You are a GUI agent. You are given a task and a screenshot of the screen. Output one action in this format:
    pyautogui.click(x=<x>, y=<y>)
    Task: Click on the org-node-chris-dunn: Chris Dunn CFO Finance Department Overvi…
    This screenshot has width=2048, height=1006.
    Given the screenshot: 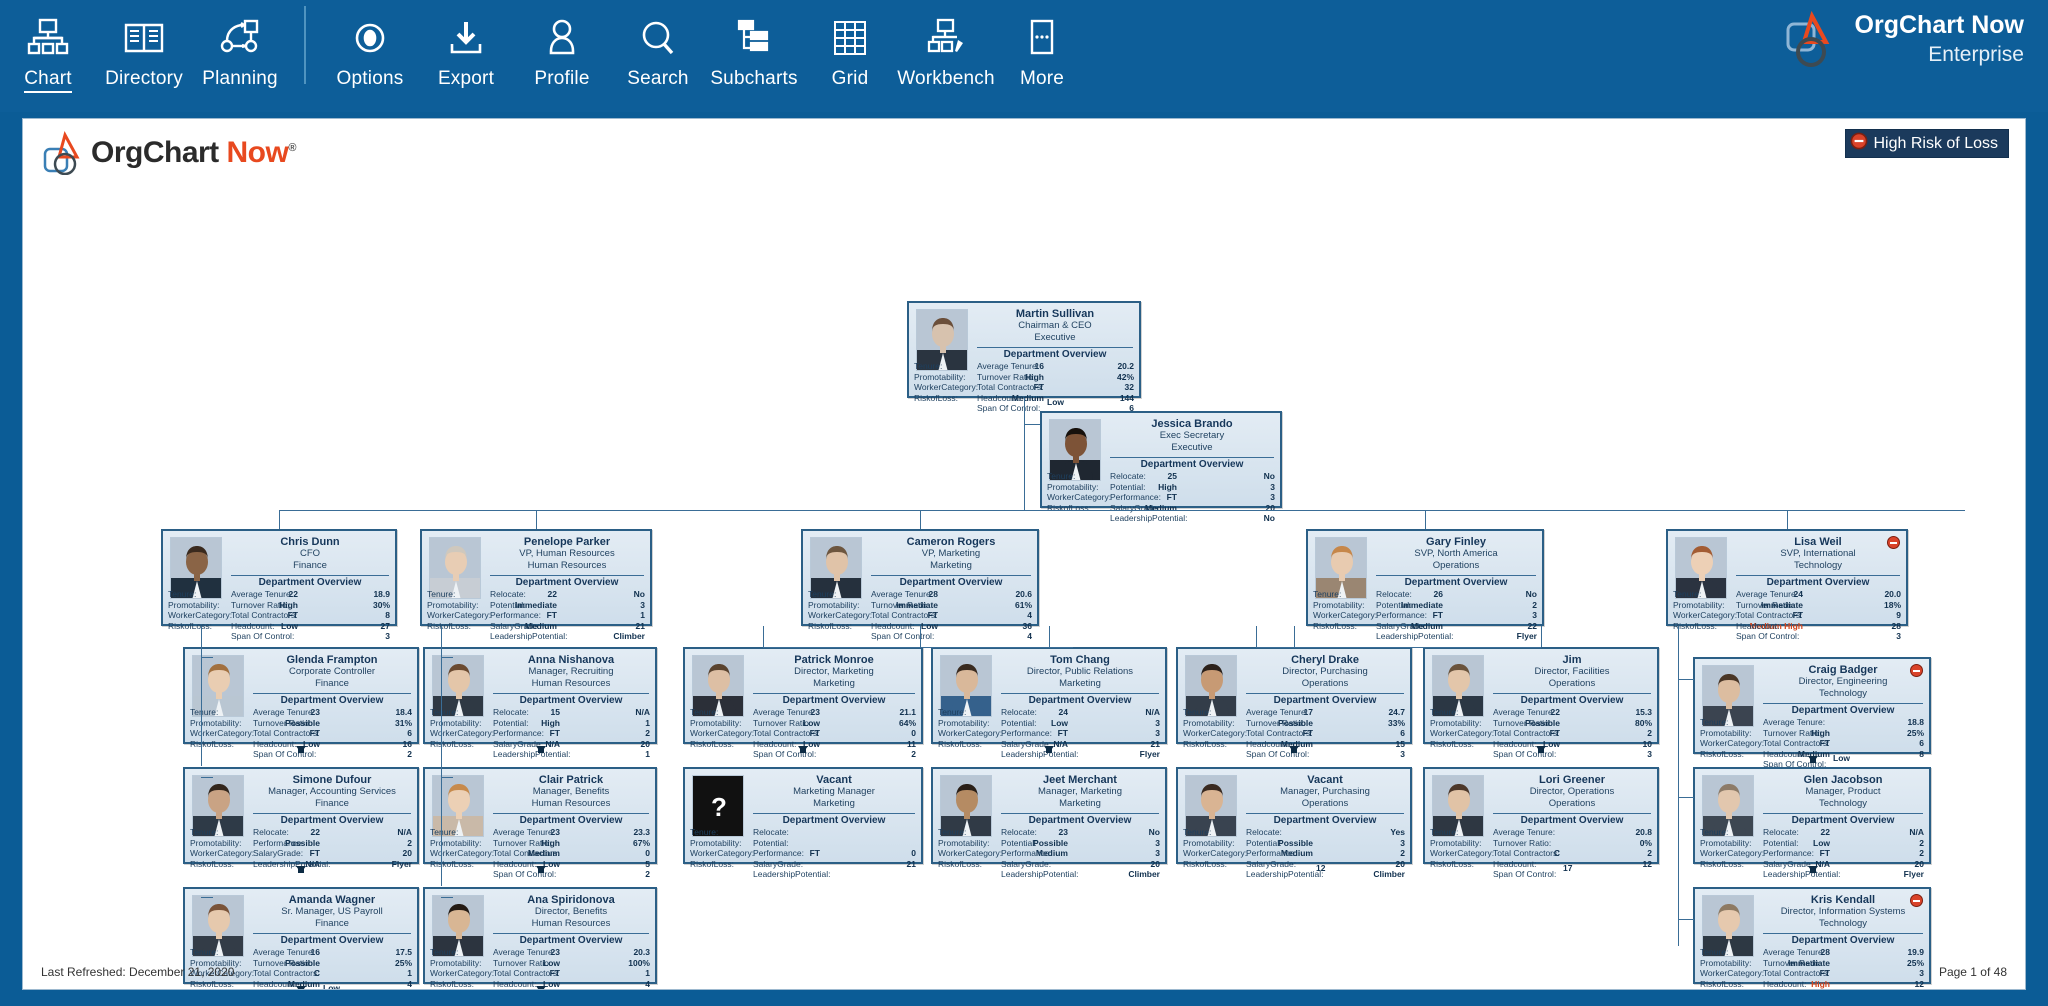 What is the action you would take?
    pyautogui.click(x=279, y=585)
    